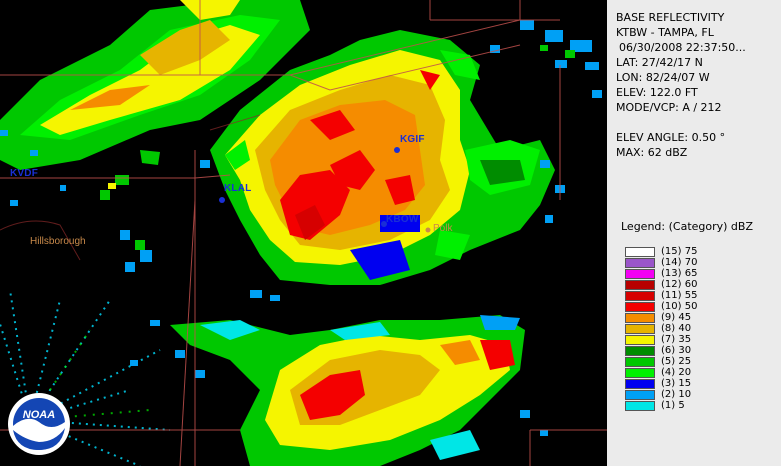 The height and width of the screenshot is (466, 781). What do you see at coordinates (679, 306) in the screenshot?
I see `legend-label: (10) 50` at bounding box center [679, 306].